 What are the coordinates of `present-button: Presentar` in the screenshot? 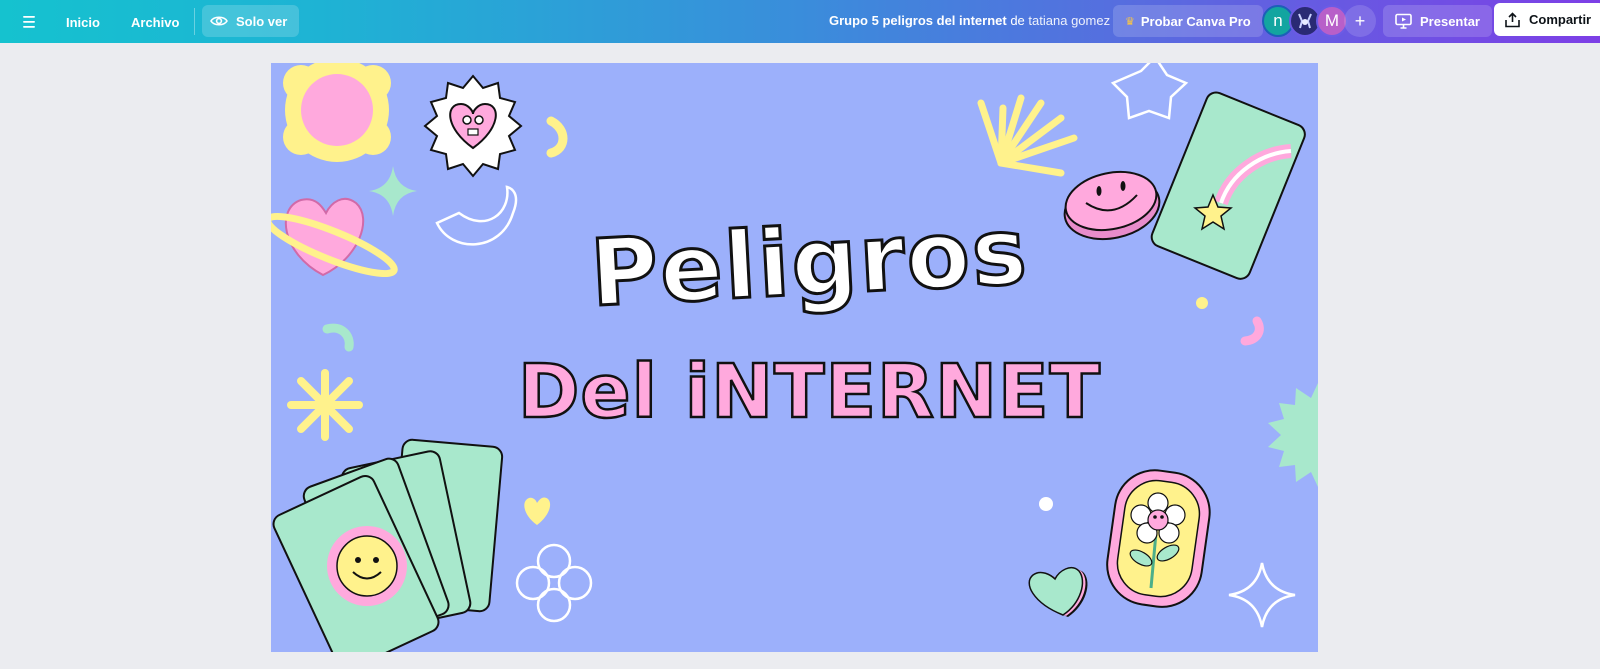 It's located at (1437, 21).